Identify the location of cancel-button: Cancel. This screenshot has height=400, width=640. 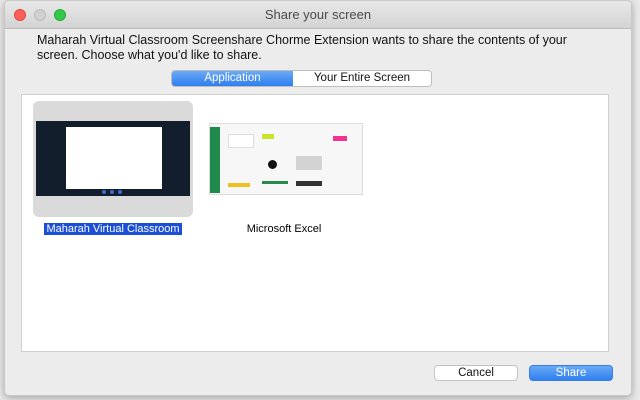
(476, 373).